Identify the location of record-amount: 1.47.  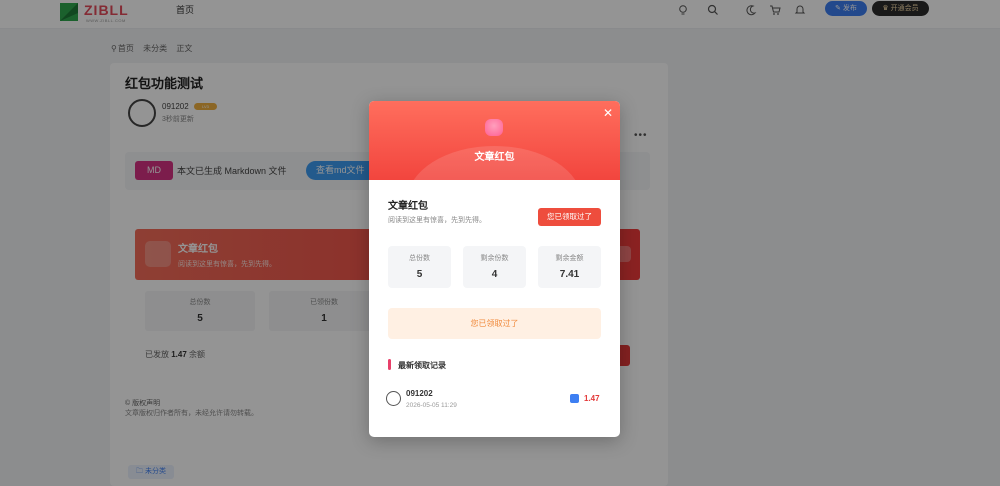
(592, 398).